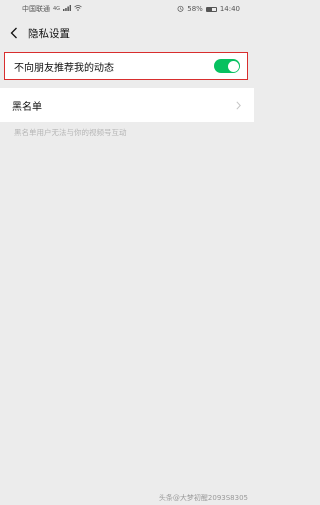  I want to click on blacklist-row: 黑名单, so click(127, 105).